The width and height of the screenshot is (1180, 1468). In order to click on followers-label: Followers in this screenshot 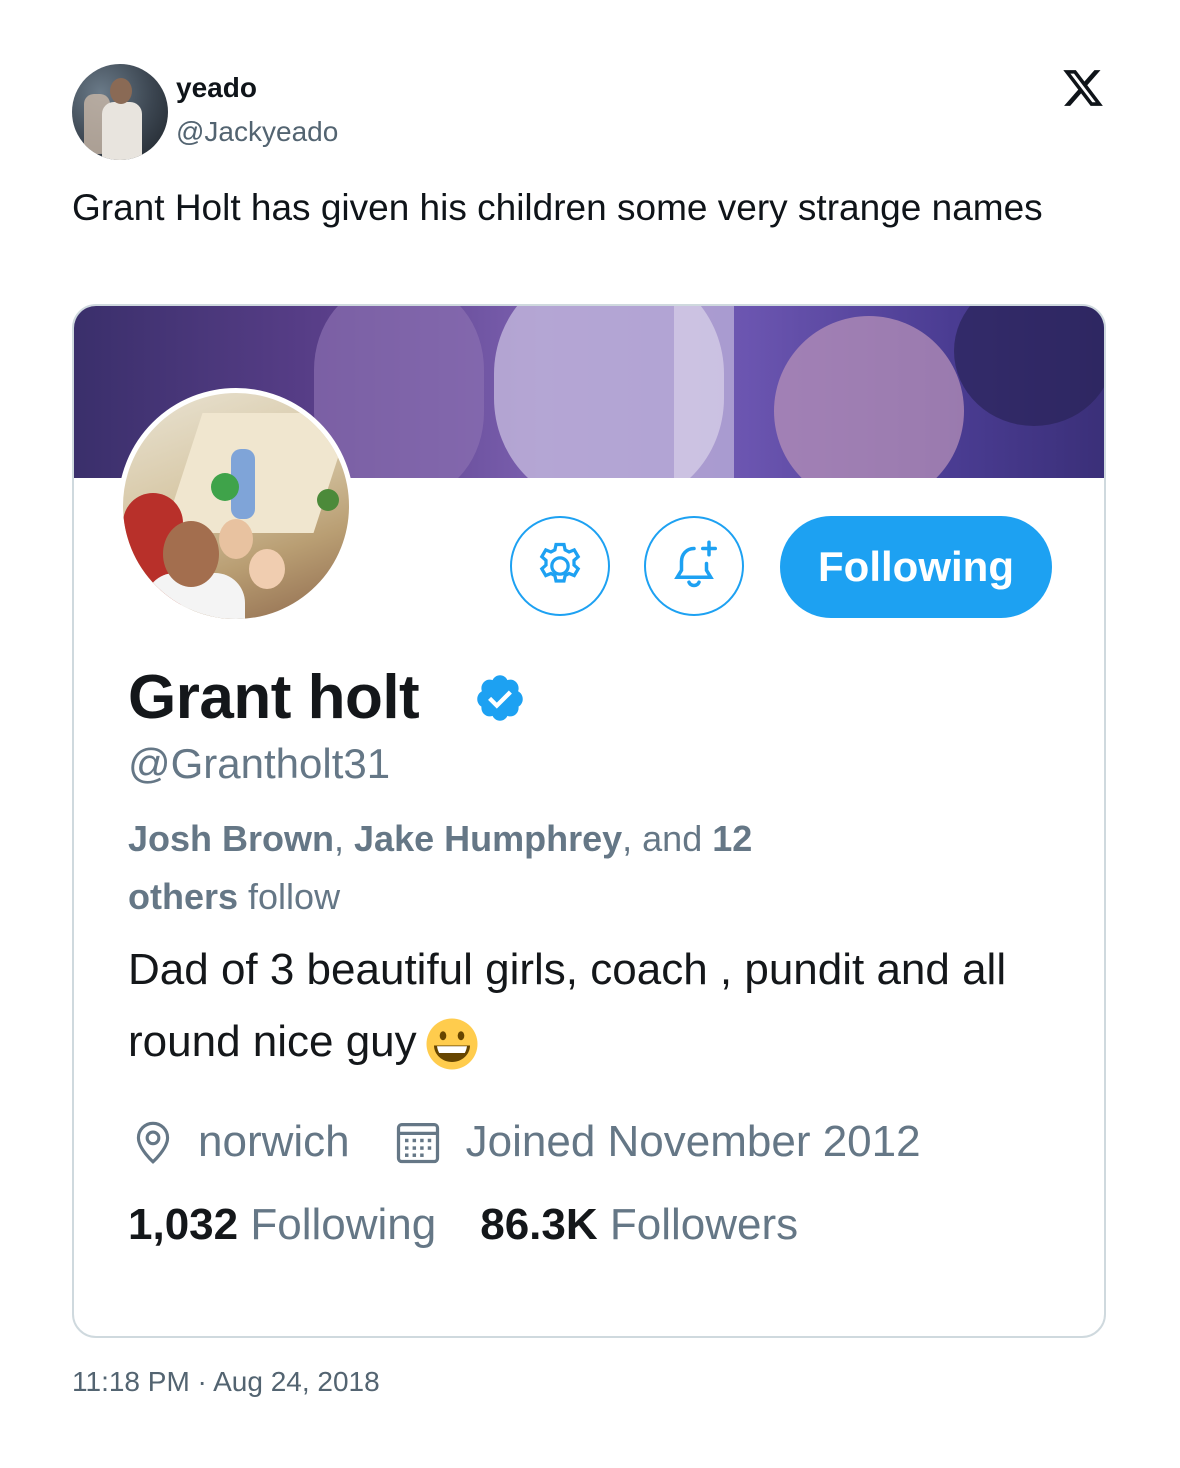, I will do `click(704, 1224)`.